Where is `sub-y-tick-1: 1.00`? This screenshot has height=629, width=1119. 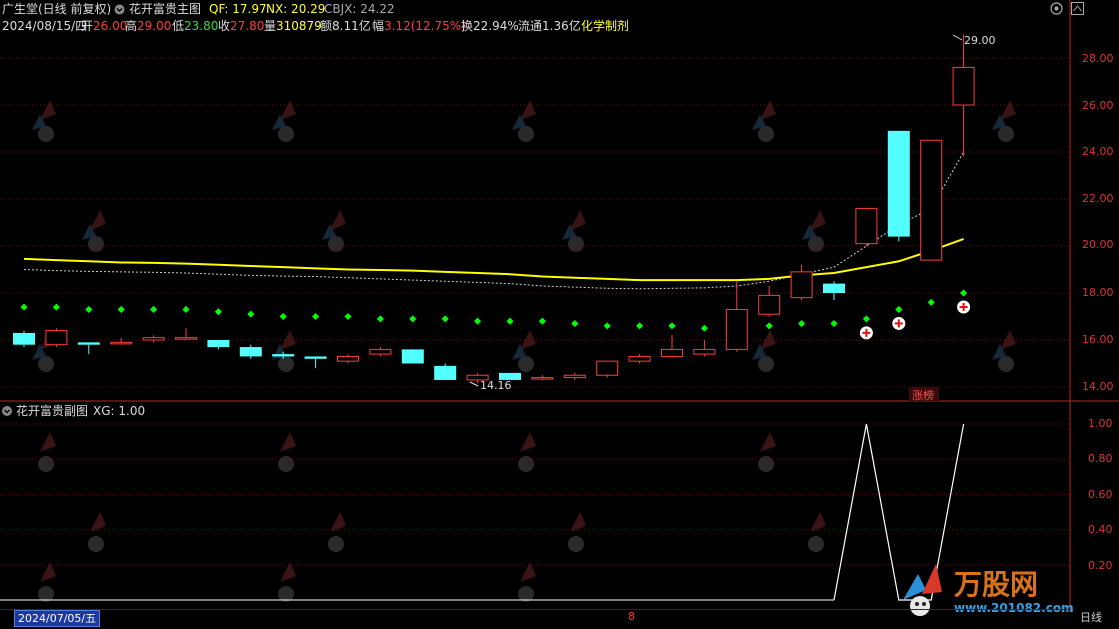 sub-y-tick-1: 1.00 is located at coordinates (1100, 423).